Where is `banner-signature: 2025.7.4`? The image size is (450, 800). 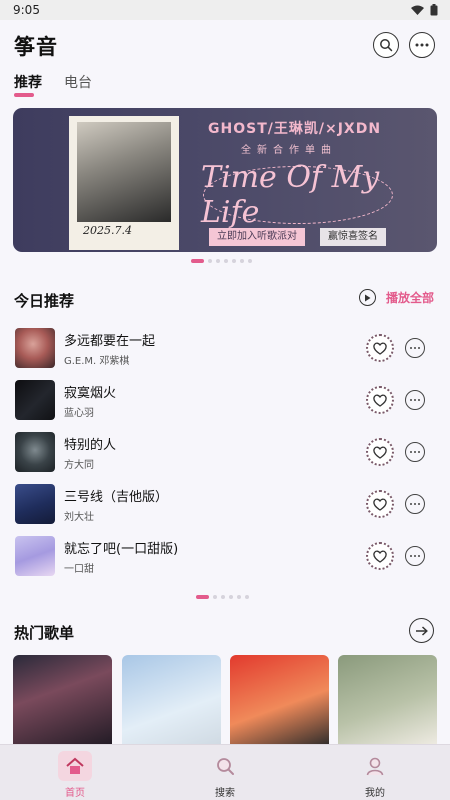 banner-signature: 2025.7.4 is located at coordinates (107, 230).